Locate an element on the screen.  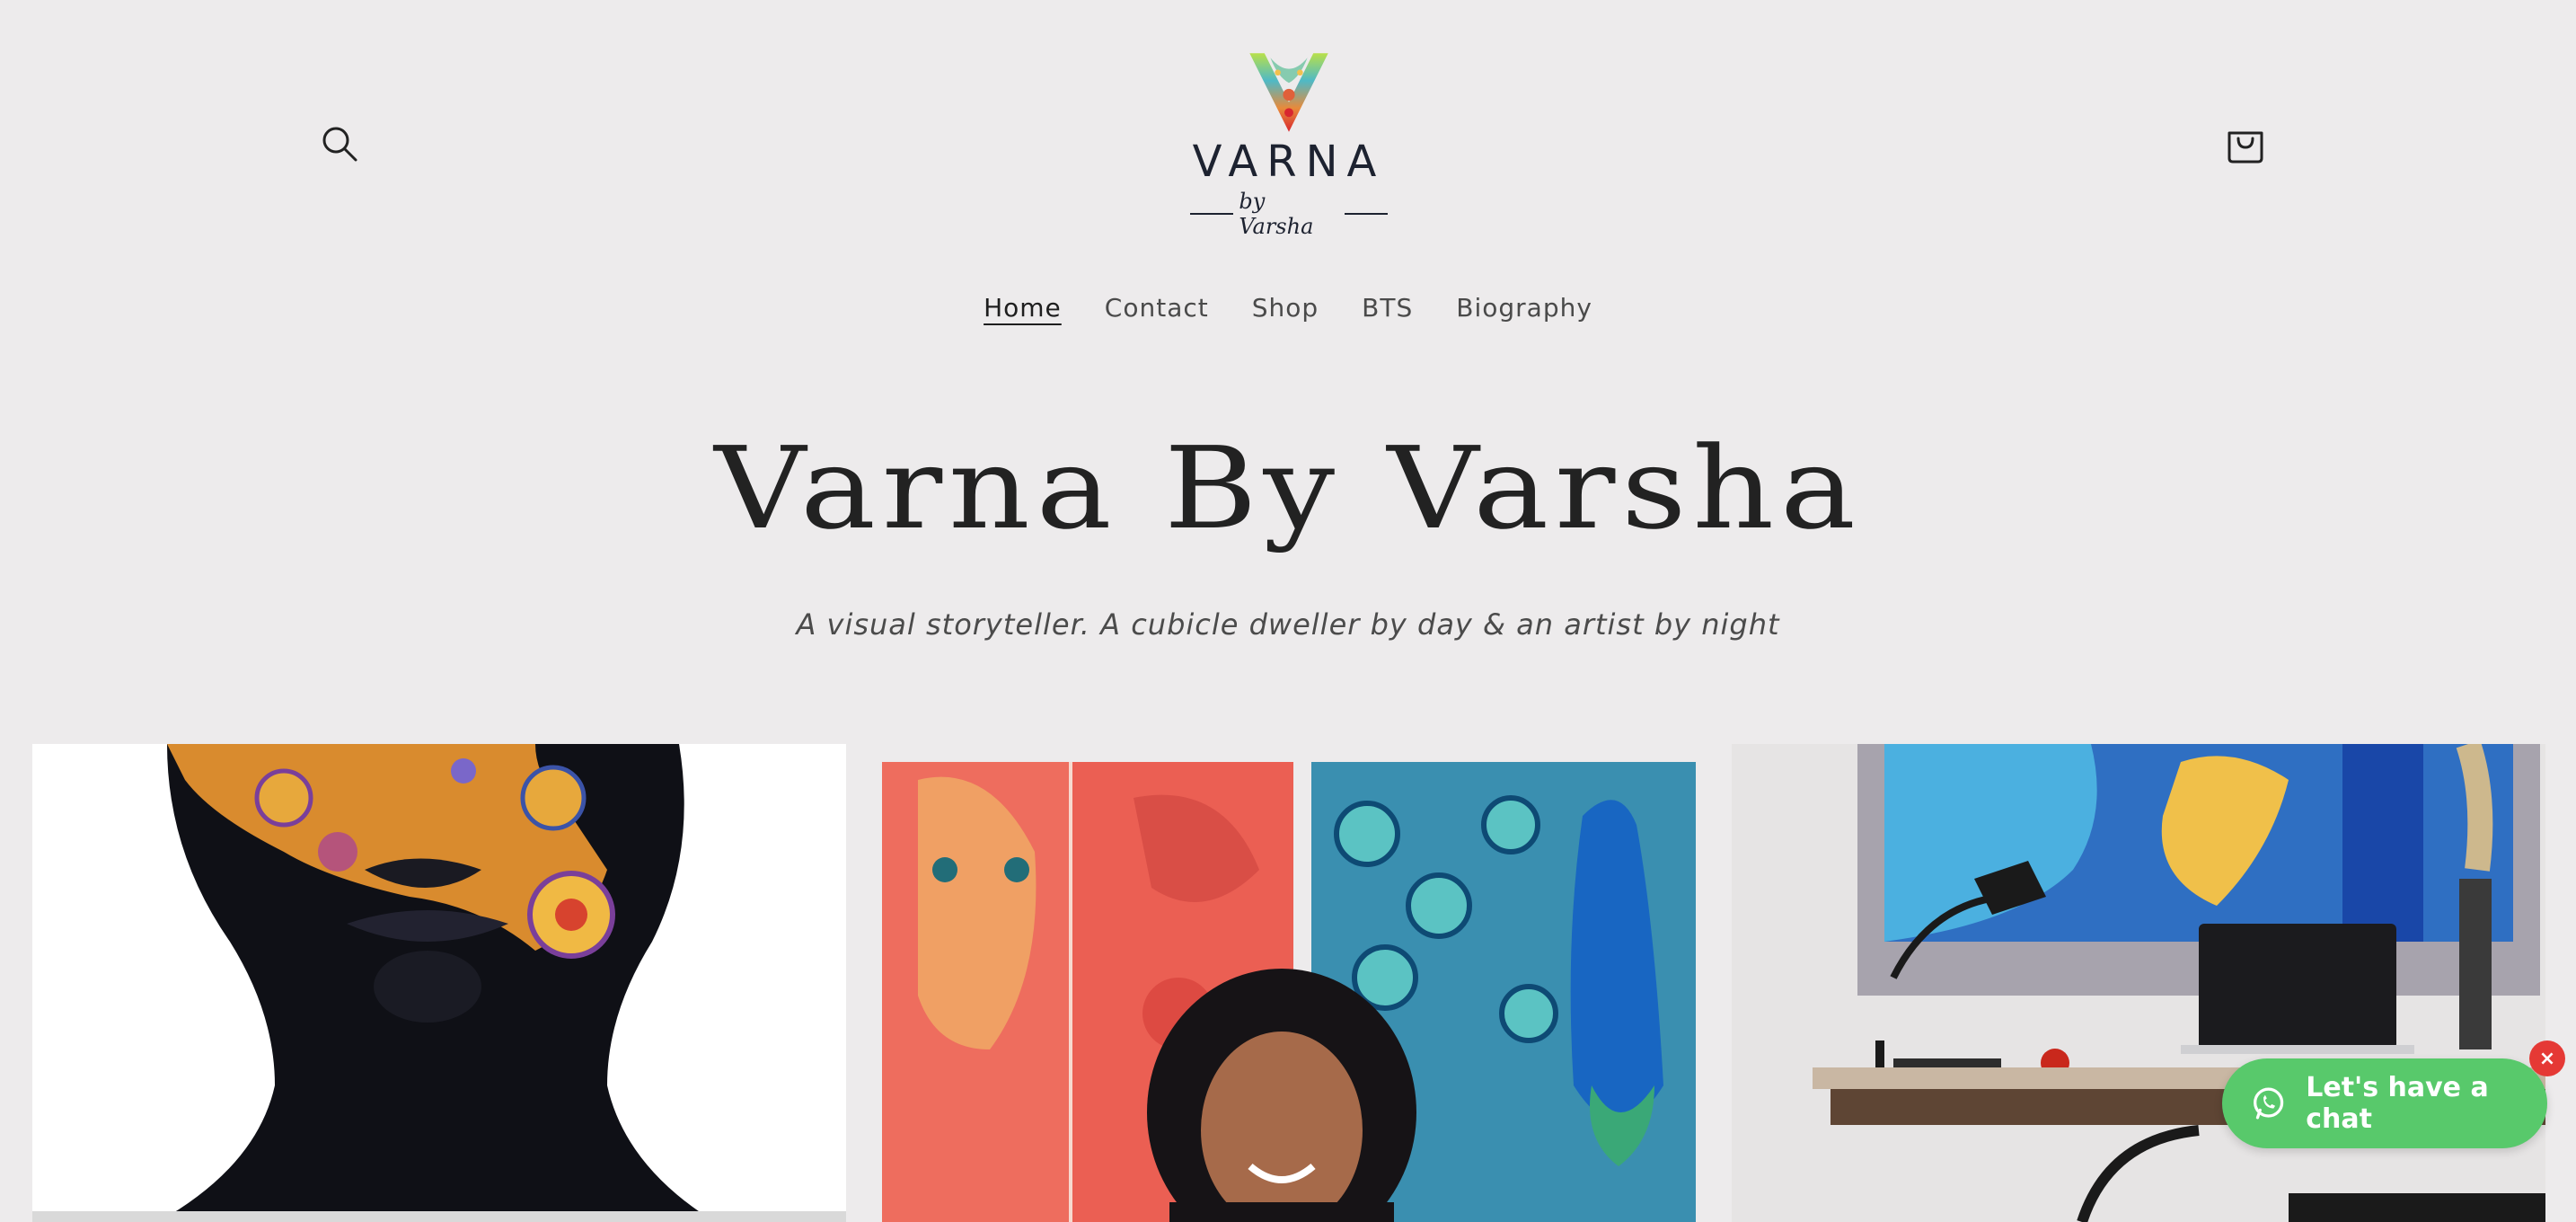
logo-wordmark: VARNA is located at coordinates (1289, 162).